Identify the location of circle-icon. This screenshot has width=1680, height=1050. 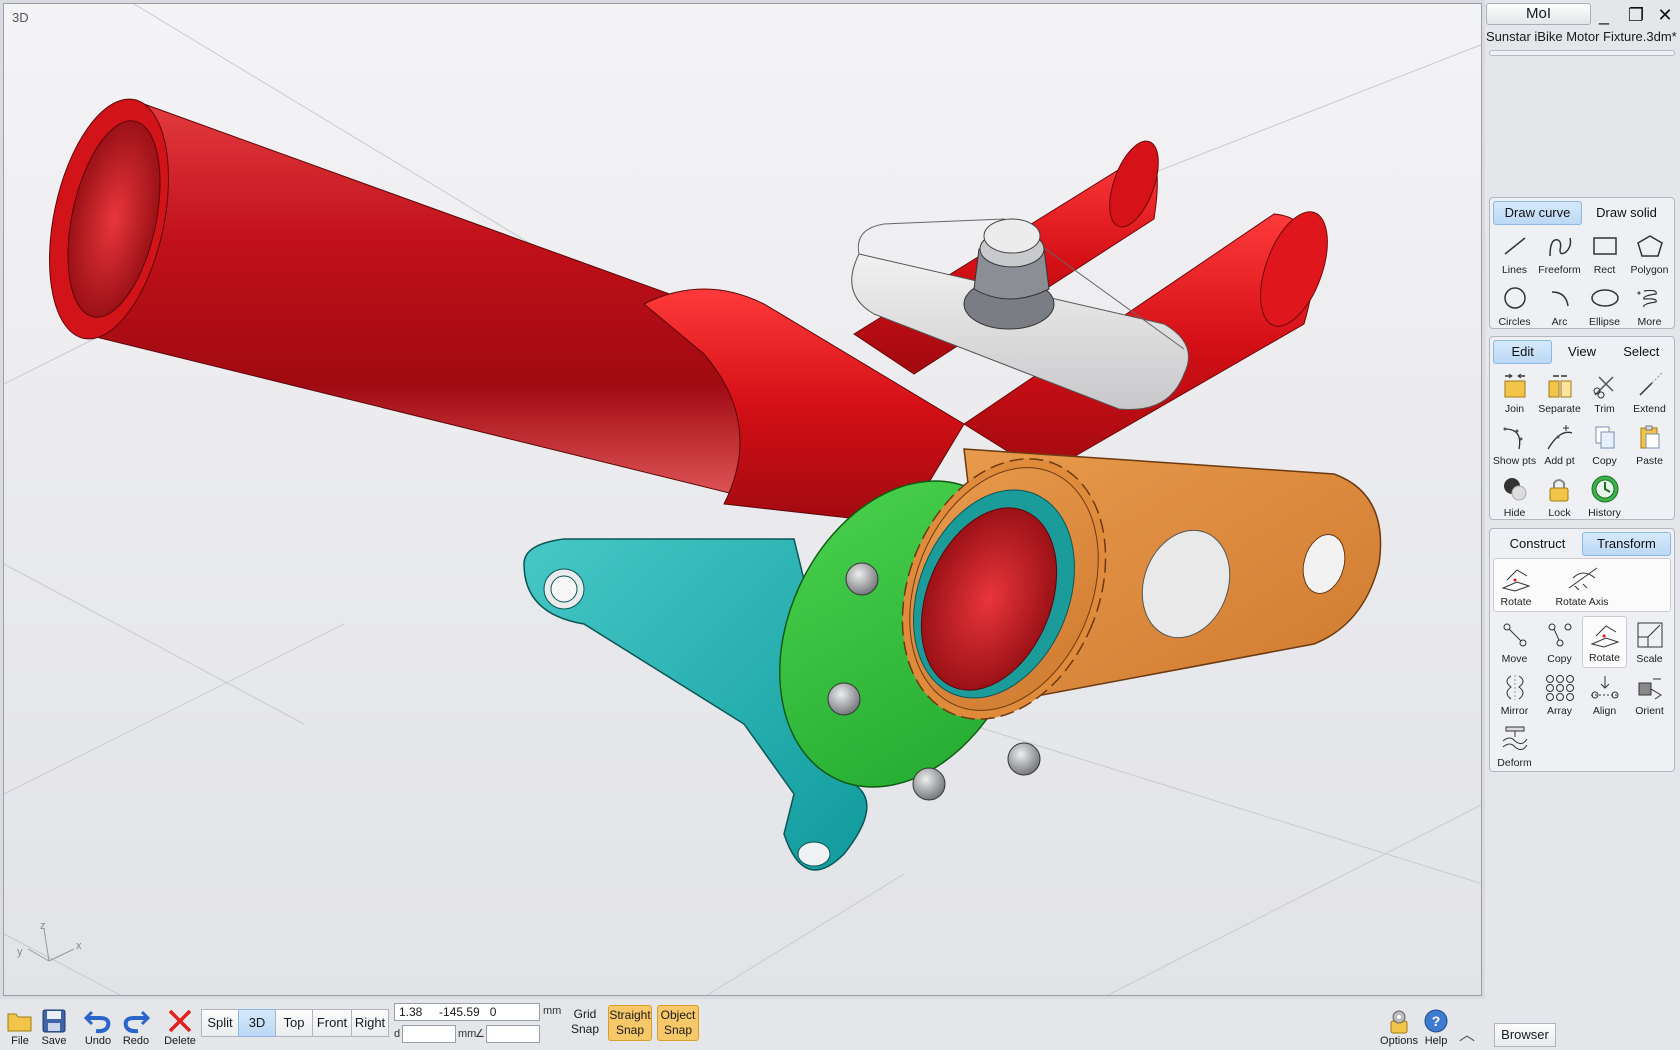
(1515, 298).